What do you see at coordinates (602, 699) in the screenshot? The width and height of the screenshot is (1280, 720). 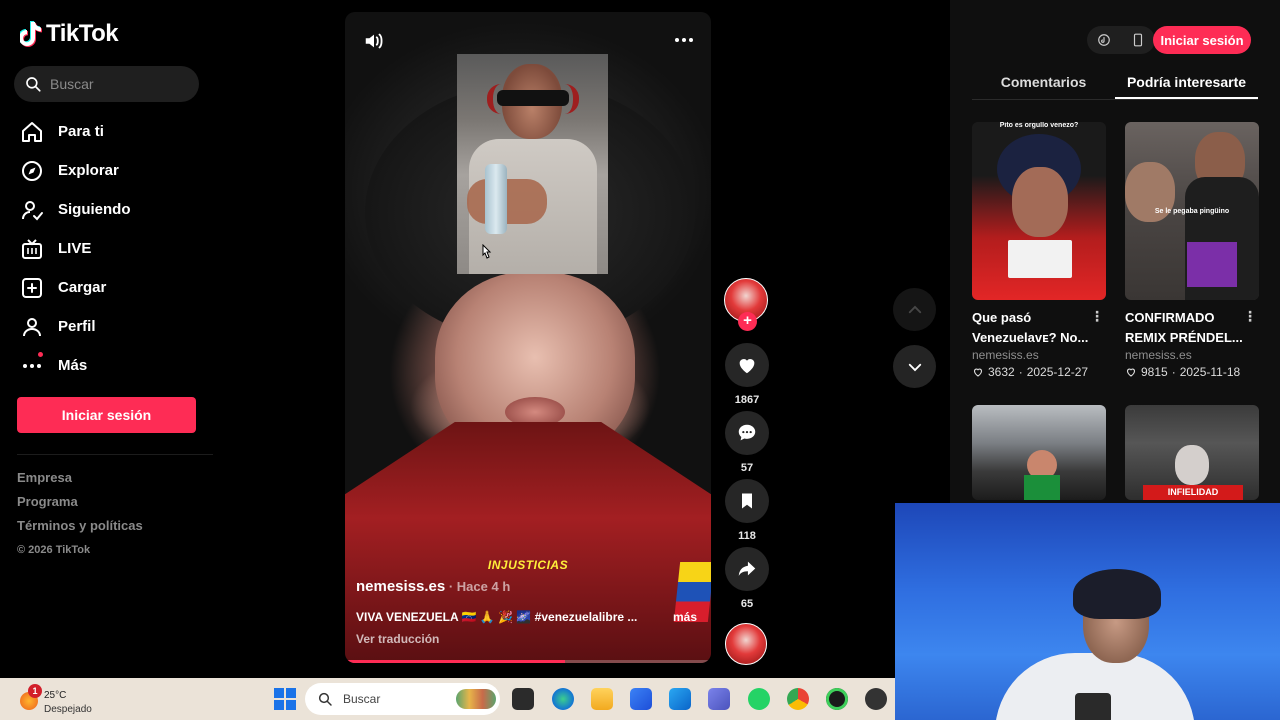 I see `file-explorer-icon` at bounding box center [602, 699].